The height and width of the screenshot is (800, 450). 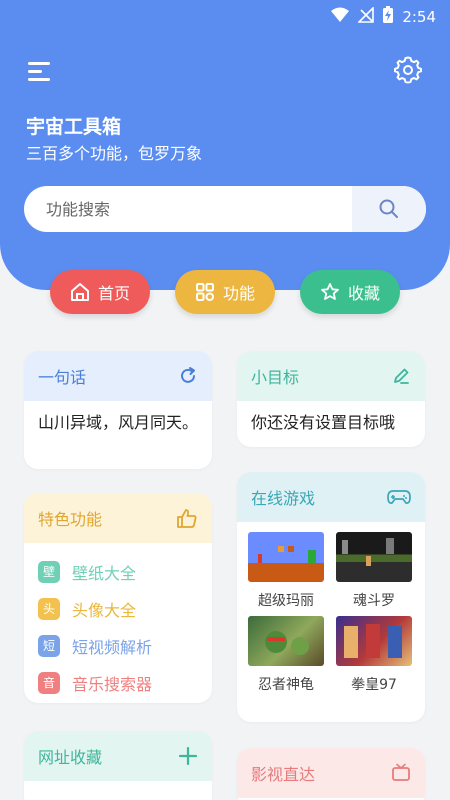 What do you see at coordinates (40, 71) in the screenshot?
I see `menu-icon` at bounding box center [40, 71].